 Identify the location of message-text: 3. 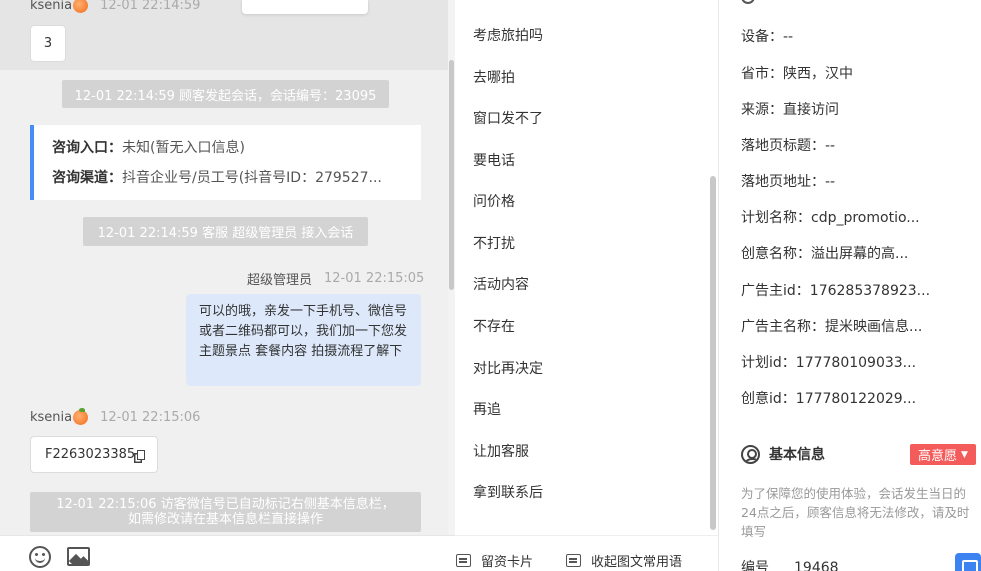
(48, 43).